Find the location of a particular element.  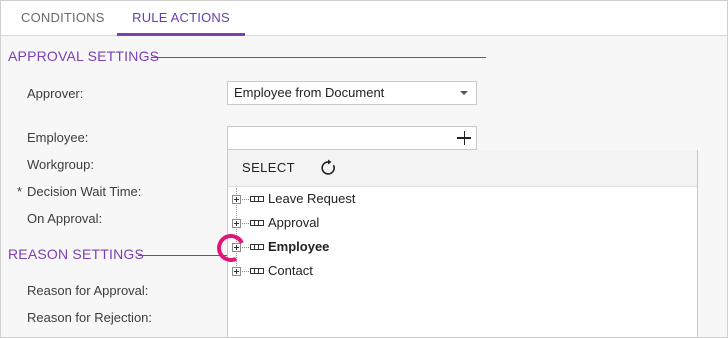

approver-select: Employee from Document is located at coordinates (352, 93).